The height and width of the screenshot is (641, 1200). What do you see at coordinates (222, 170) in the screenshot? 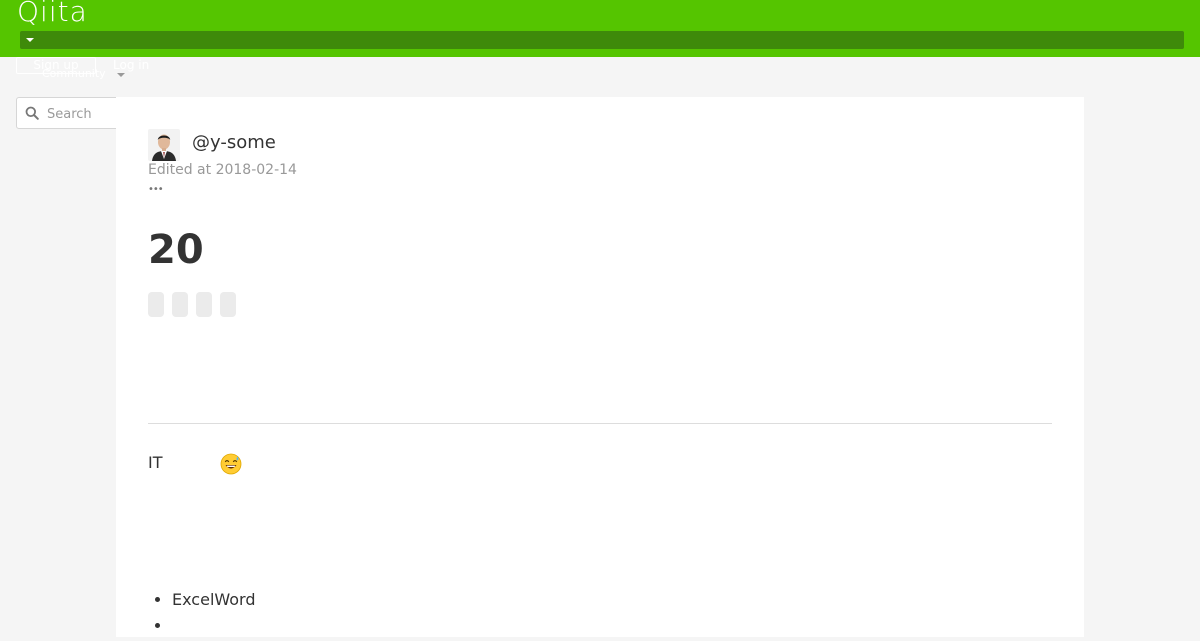
I see `edited-timestamp: Edited at 2018-02-14` at bounding box center [222, 170].